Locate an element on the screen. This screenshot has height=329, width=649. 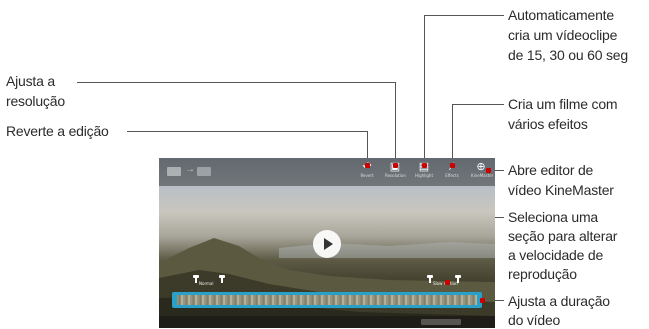
effects-text-1: Cria um filme com is located at coordinates (563, 104).